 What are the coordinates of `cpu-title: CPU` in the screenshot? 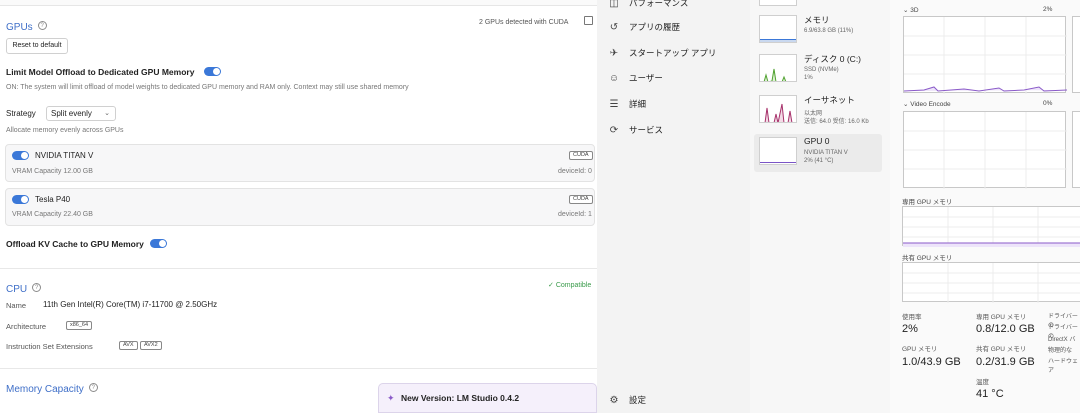 It's located at (17, 289).